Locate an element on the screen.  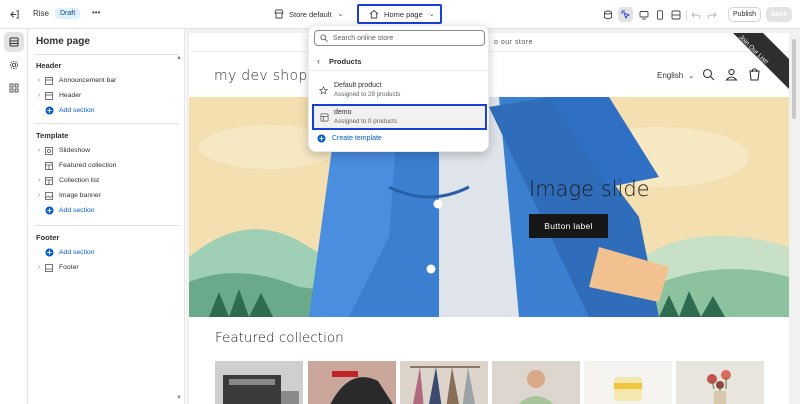
gear-icon is located at coordinates (14, 65).